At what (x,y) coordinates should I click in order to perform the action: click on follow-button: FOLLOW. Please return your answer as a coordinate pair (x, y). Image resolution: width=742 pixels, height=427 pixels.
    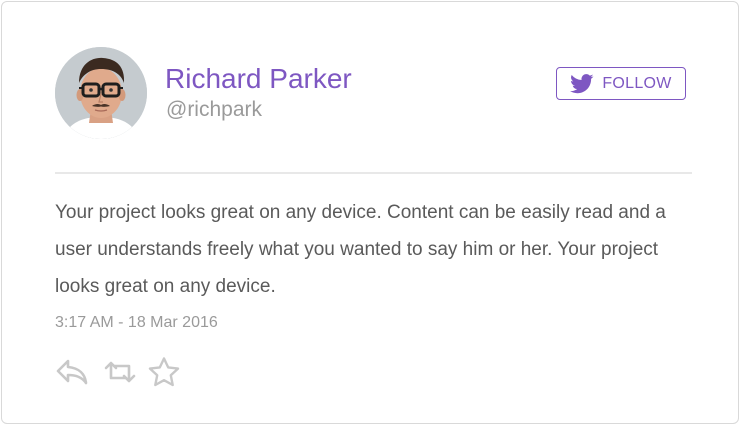
    Looking at the image, I should click on (621, 83).